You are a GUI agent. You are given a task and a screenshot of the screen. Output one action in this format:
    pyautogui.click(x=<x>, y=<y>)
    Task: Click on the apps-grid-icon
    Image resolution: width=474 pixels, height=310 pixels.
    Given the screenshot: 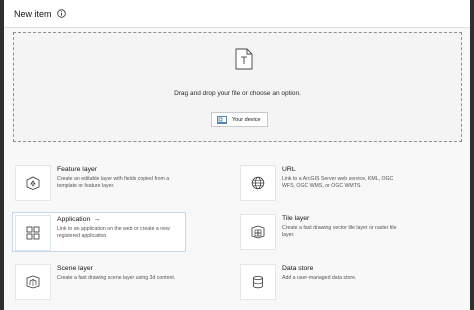 What is the action you would take?
    pyautogui.click(x=33, y=233)
    